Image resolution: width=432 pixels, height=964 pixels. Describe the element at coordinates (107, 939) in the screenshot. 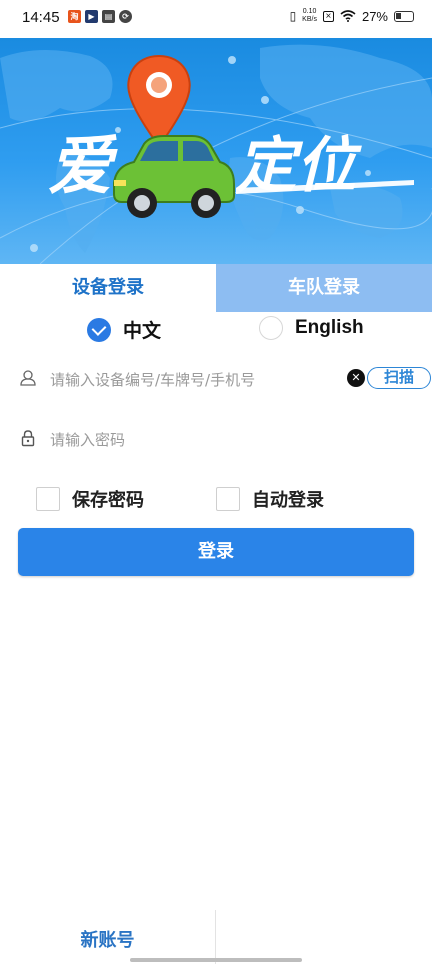

I see `new-account-link: 新账号` at that location.